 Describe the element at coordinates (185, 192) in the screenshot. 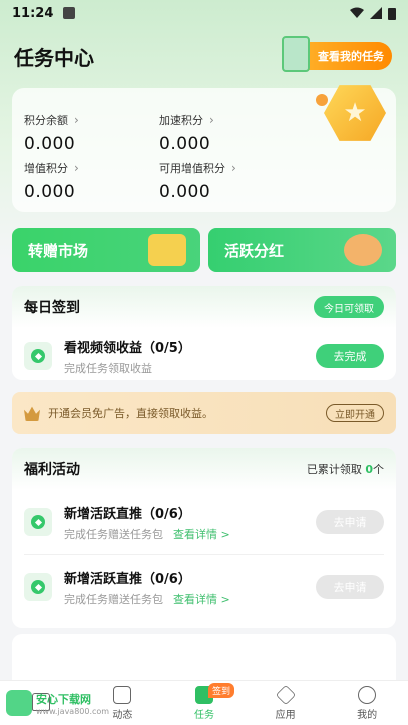

I see `available-value-added-points-value: 0.000` at that location.